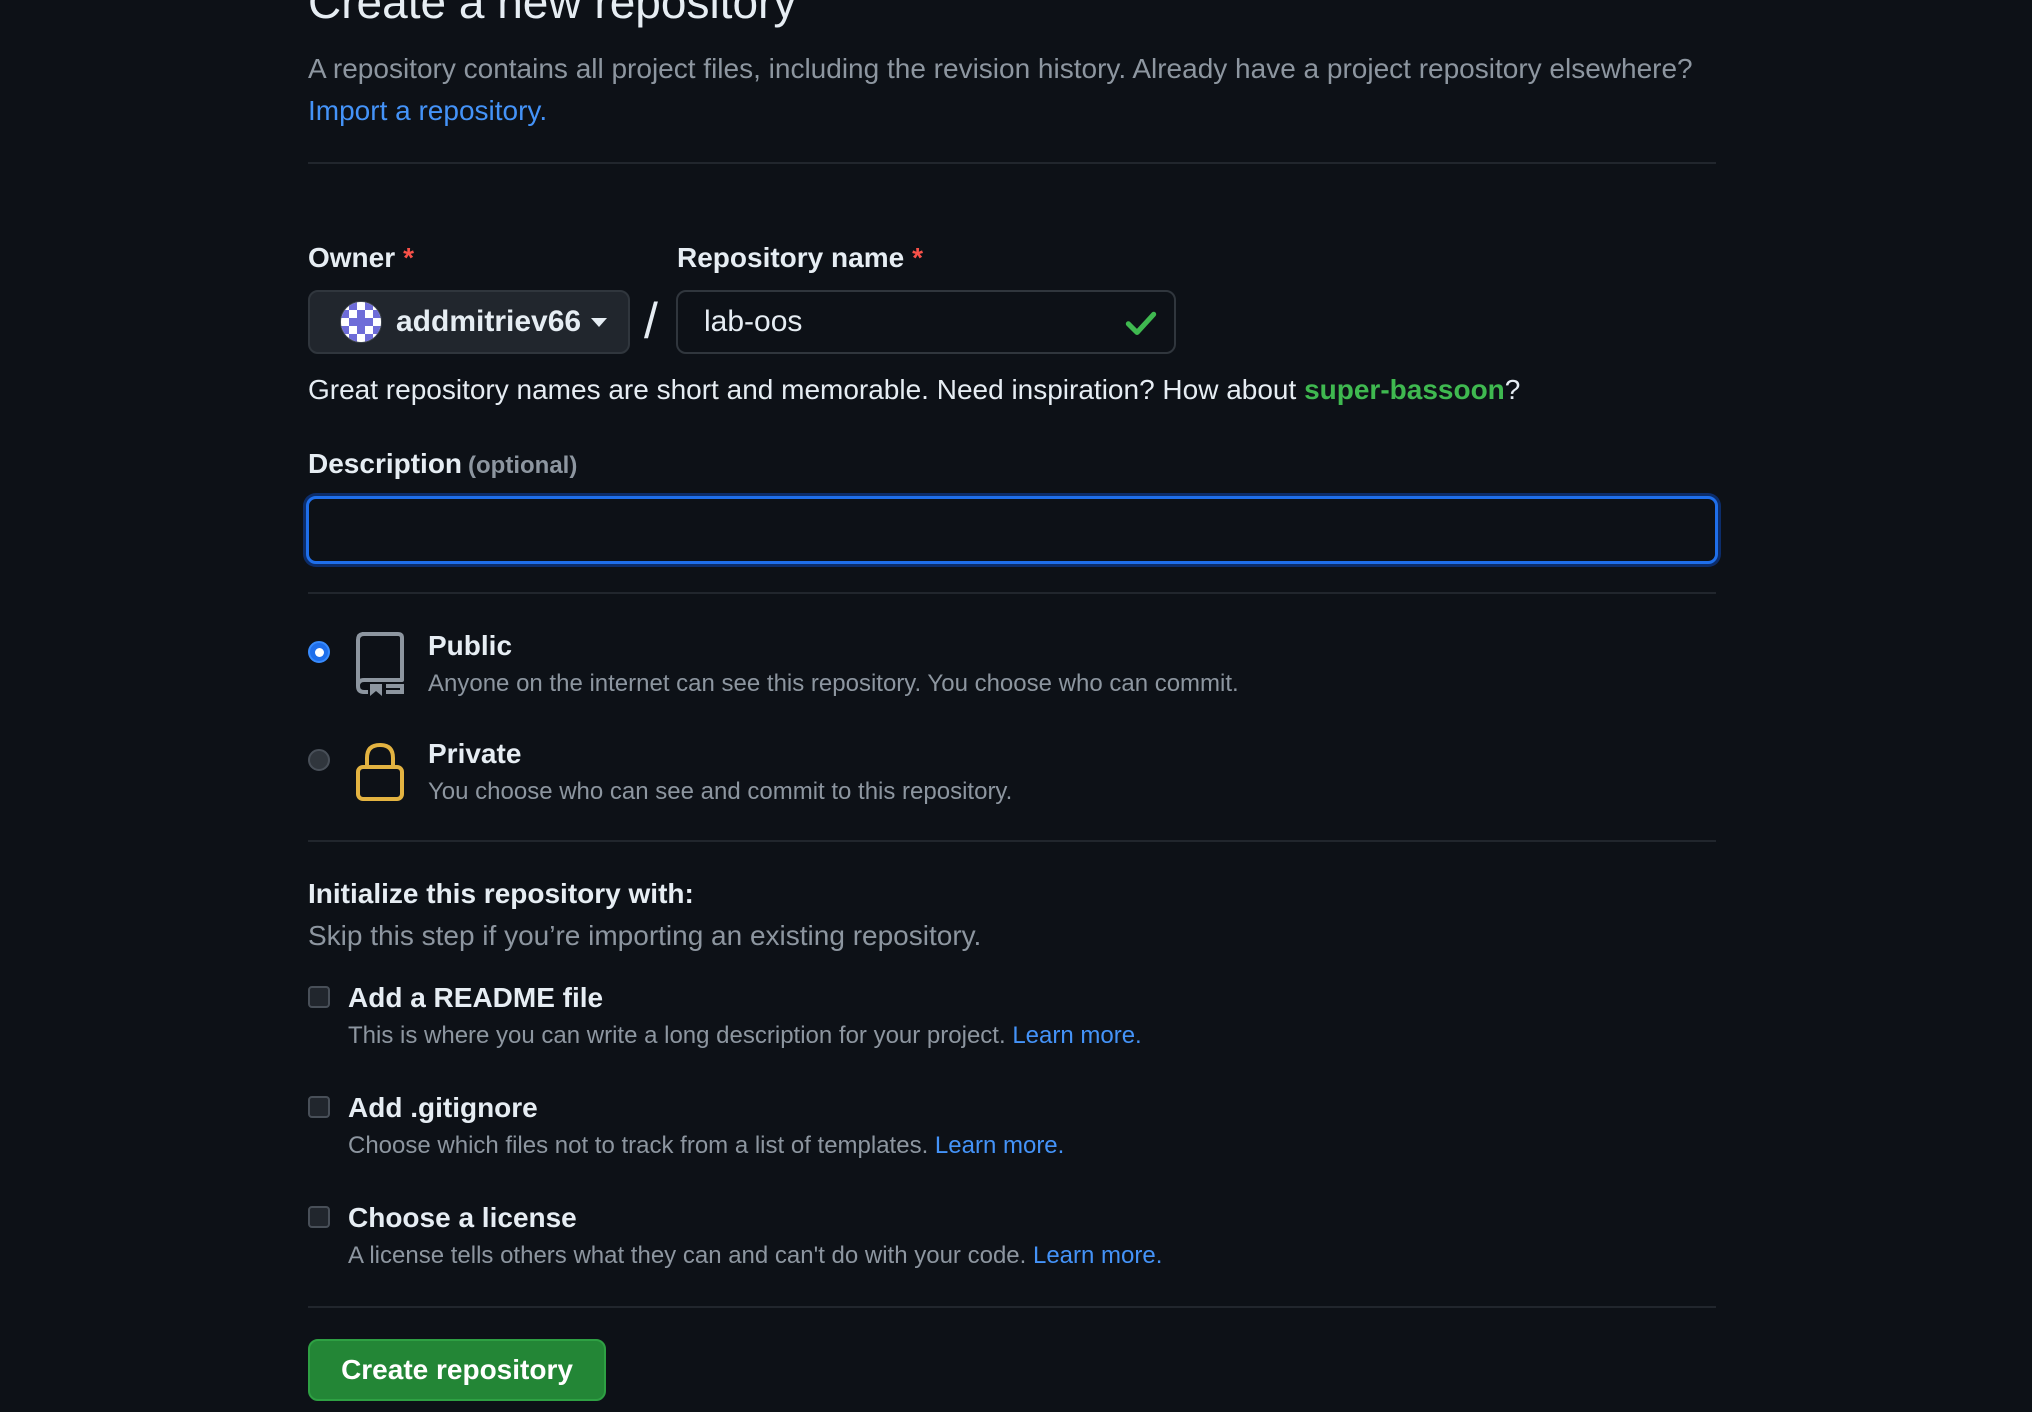 This screenshot has height=1412, width=2032. What do you see at coordinates (1512, 389) in the screenshot?
I see `hint-suffix: ?` at bounding box center [1512, 389].